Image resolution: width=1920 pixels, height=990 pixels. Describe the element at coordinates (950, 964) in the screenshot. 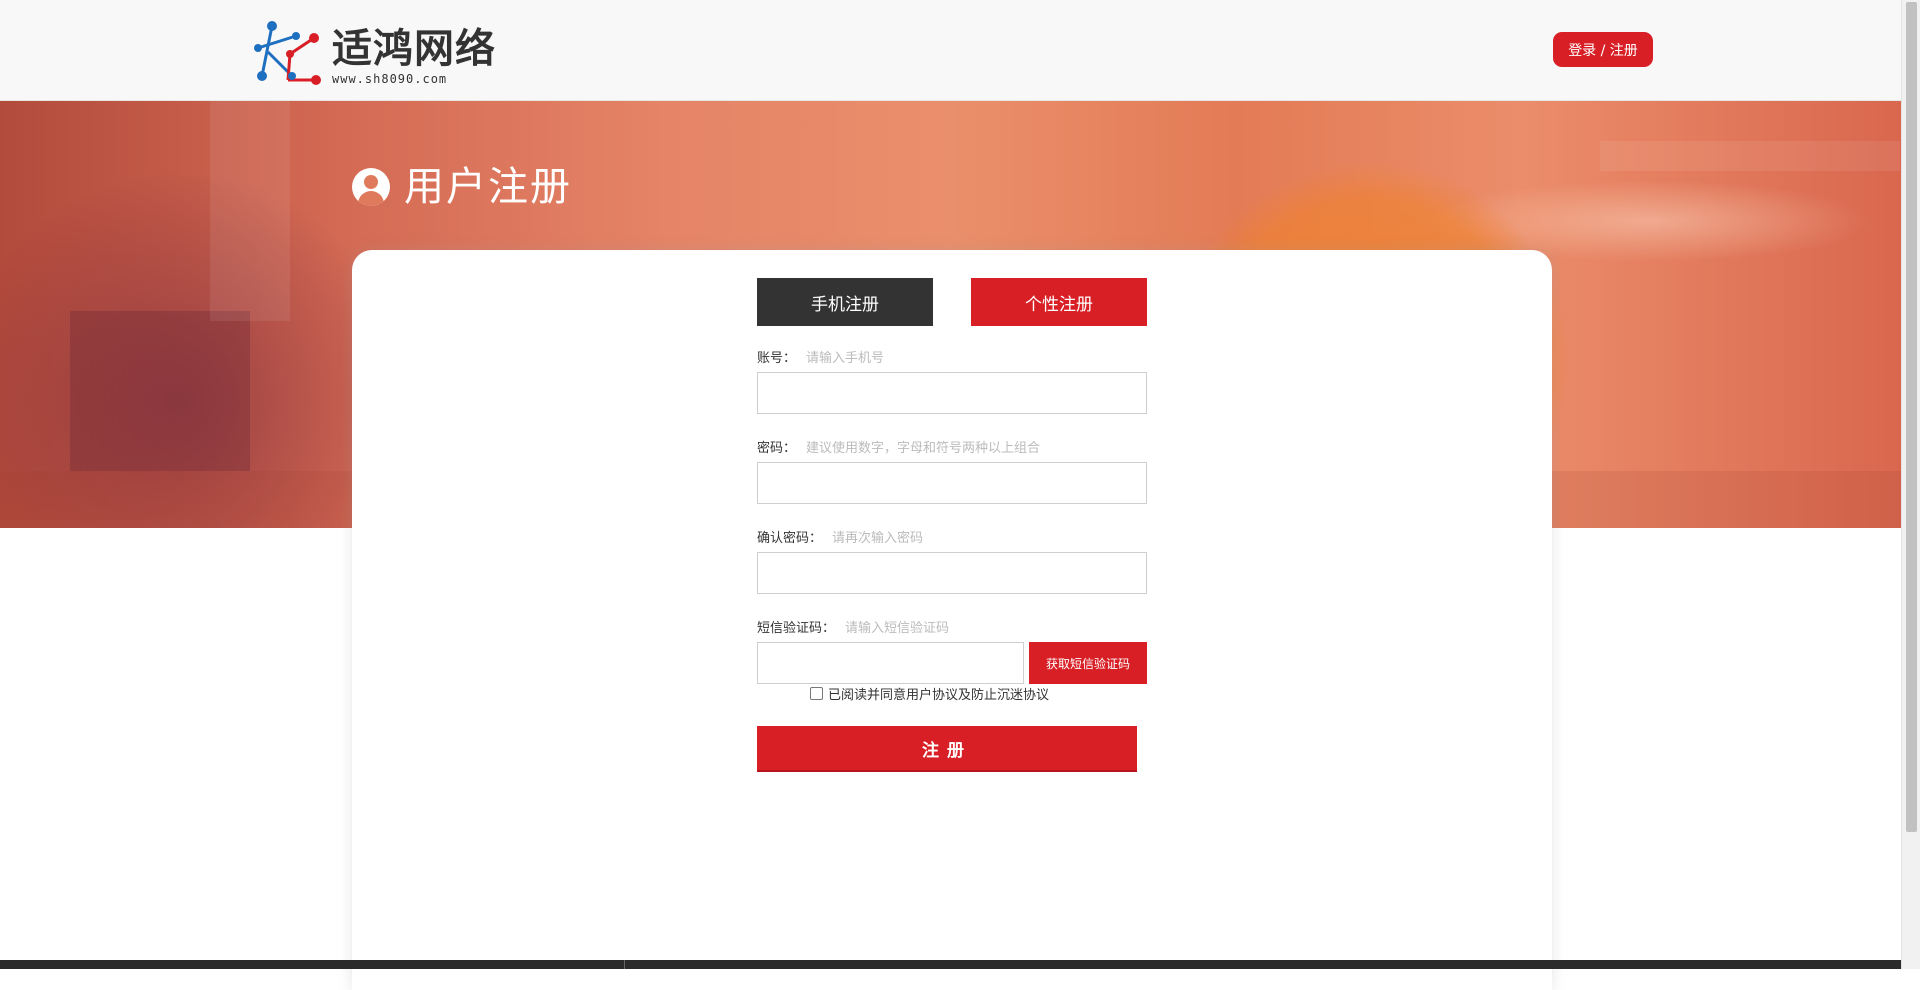

I see `bottom-bar` at that location.